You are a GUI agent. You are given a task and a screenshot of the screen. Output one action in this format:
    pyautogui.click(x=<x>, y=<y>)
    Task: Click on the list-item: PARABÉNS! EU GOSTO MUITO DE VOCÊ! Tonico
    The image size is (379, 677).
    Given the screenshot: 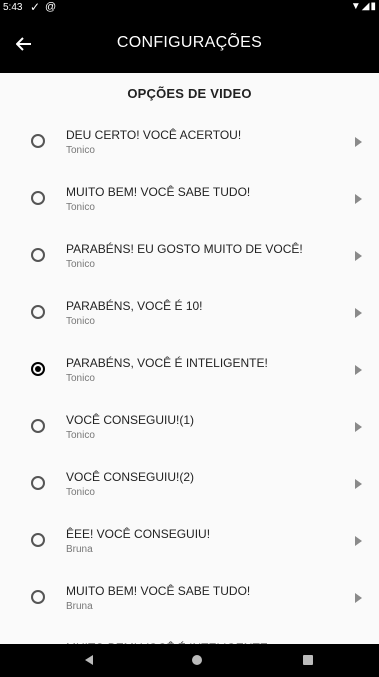 What is the action you would take?
    pyautogui.click(x=189, y=255)
    